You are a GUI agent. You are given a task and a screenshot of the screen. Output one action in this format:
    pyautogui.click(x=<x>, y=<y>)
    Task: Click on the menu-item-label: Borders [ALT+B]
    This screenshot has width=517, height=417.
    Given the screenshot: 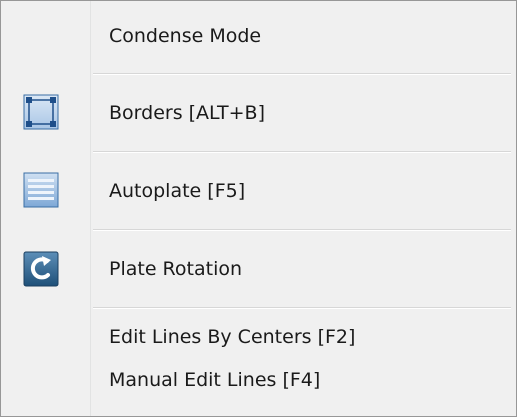 What is the action you would take?
    pyautogui.click(x=187, y=113)
    